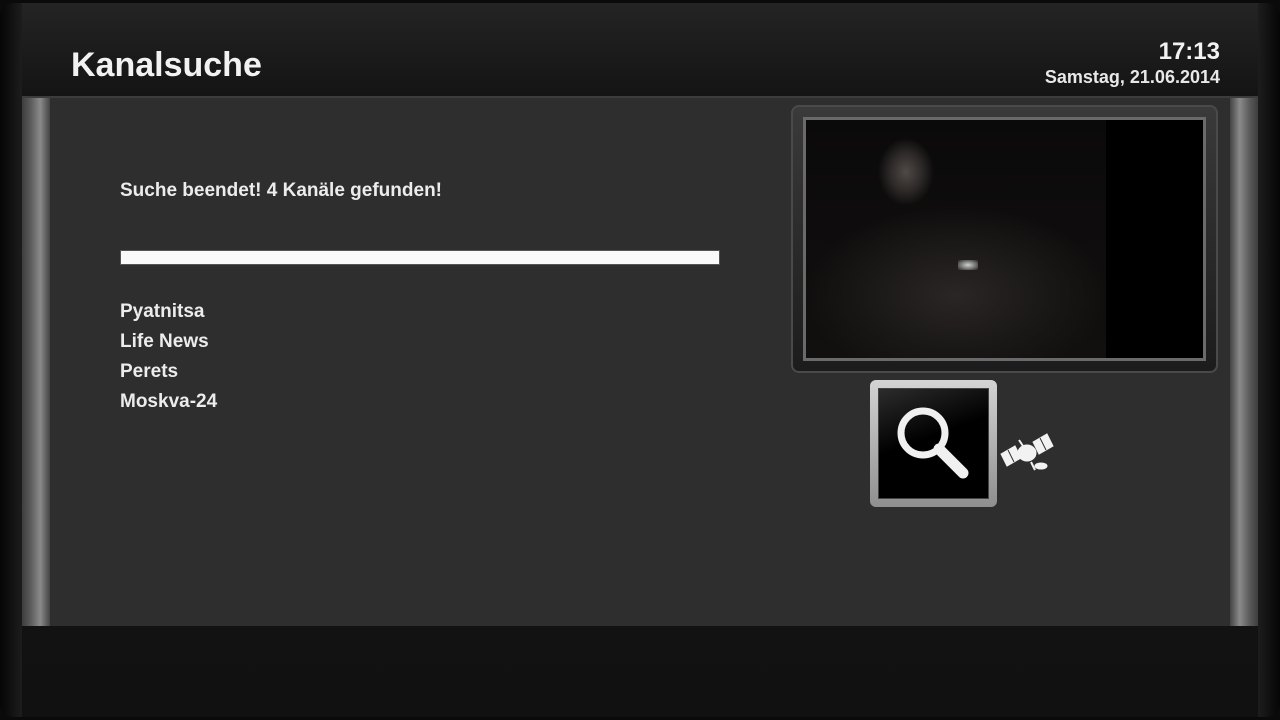  What do you see at coordinates (281, 190) in the screenshot?
I see `scan-status-text: Suche beendet! 4 Kanäle gefunden!` at bounding box center [281, 190].